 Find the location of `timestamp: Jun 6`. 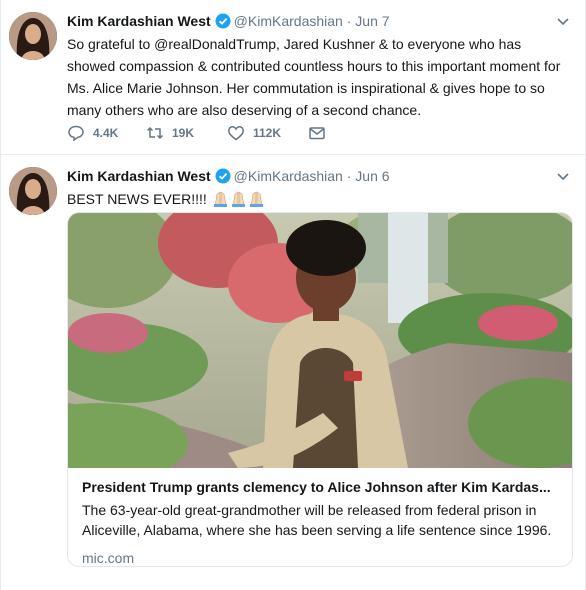

timestamp: Jun 6 is located at coordinates (372, 176).